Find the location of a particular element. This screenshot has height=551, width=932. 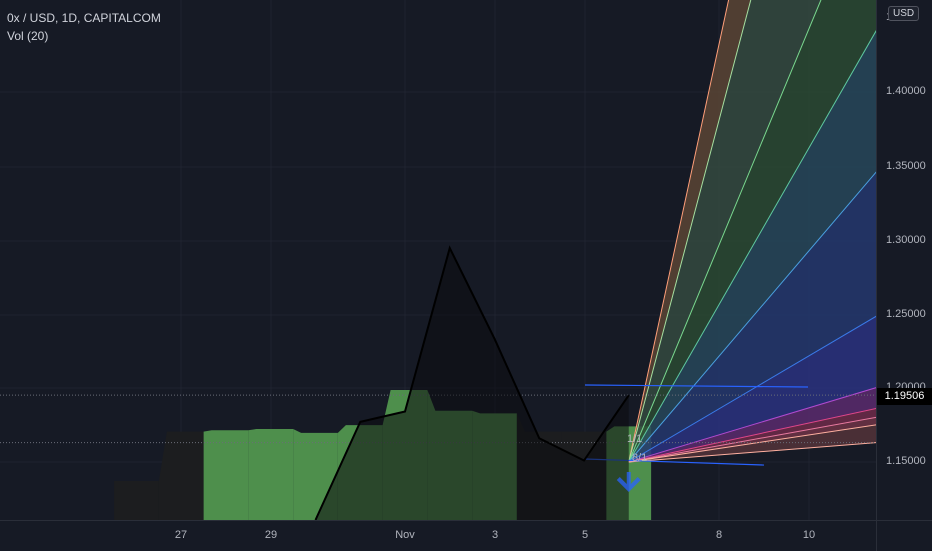

fan-label-8-1: 8/1 is located at coordinates (639, 458).